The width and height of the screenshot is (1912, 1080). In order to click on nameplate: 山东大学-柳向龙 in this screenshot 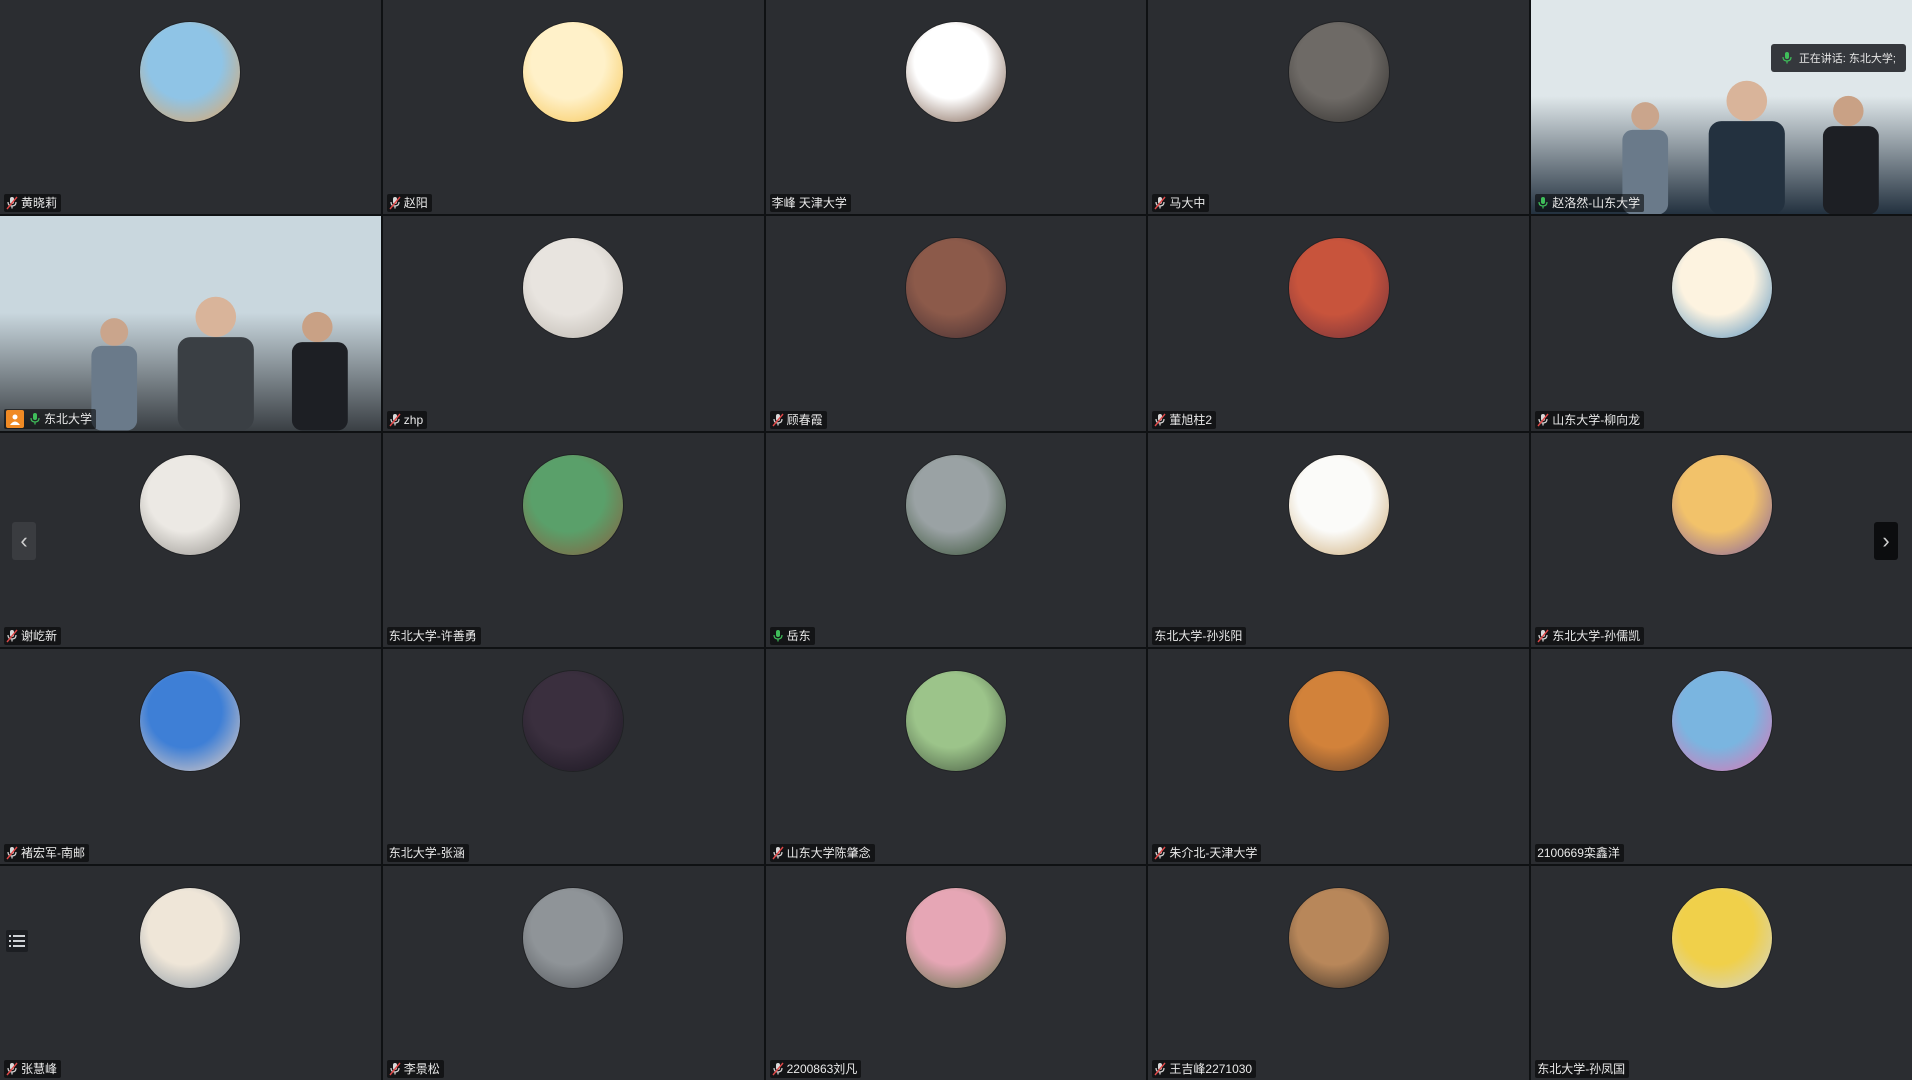, I will do `click(1590, 419)`.